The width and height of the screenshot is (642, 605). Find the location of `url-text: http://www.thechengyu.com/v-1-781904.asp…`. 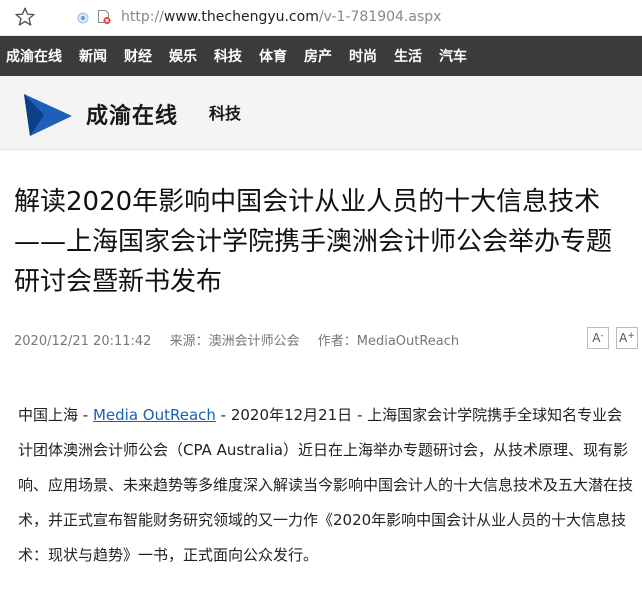

url-text: http://www.thechengyu.com/v-1-781904.asp… is located at coordinates (281, 17).